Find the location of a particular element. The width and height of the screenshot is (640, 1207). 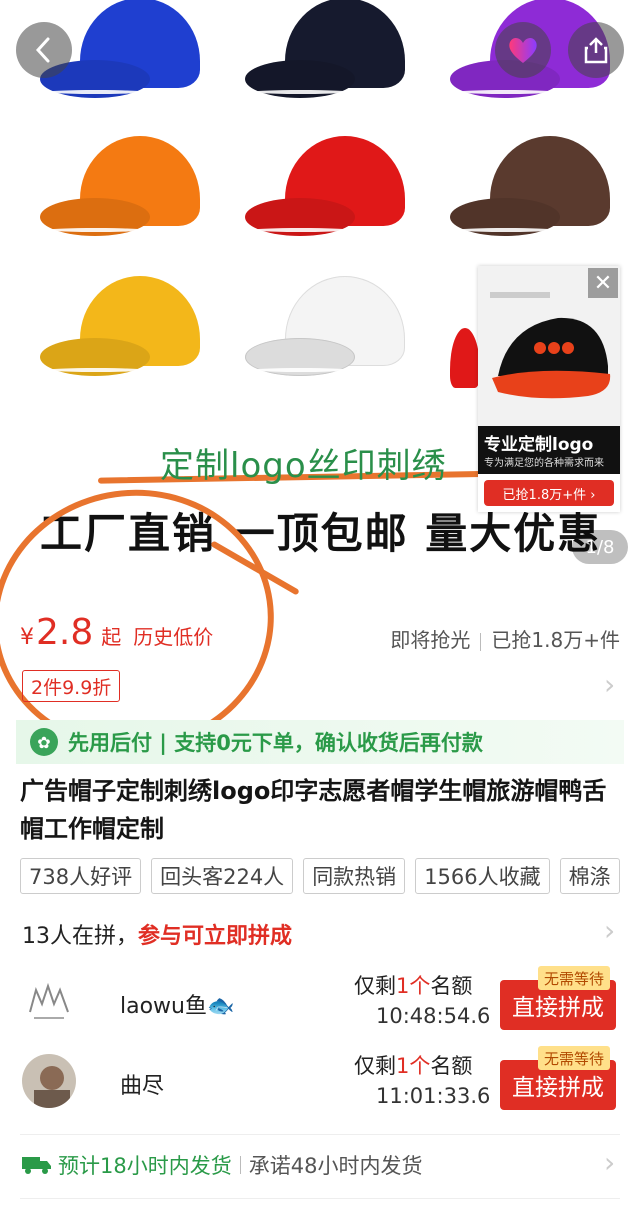

tag-hot-sale: 同款热销 is located at coordinates (354, 876).